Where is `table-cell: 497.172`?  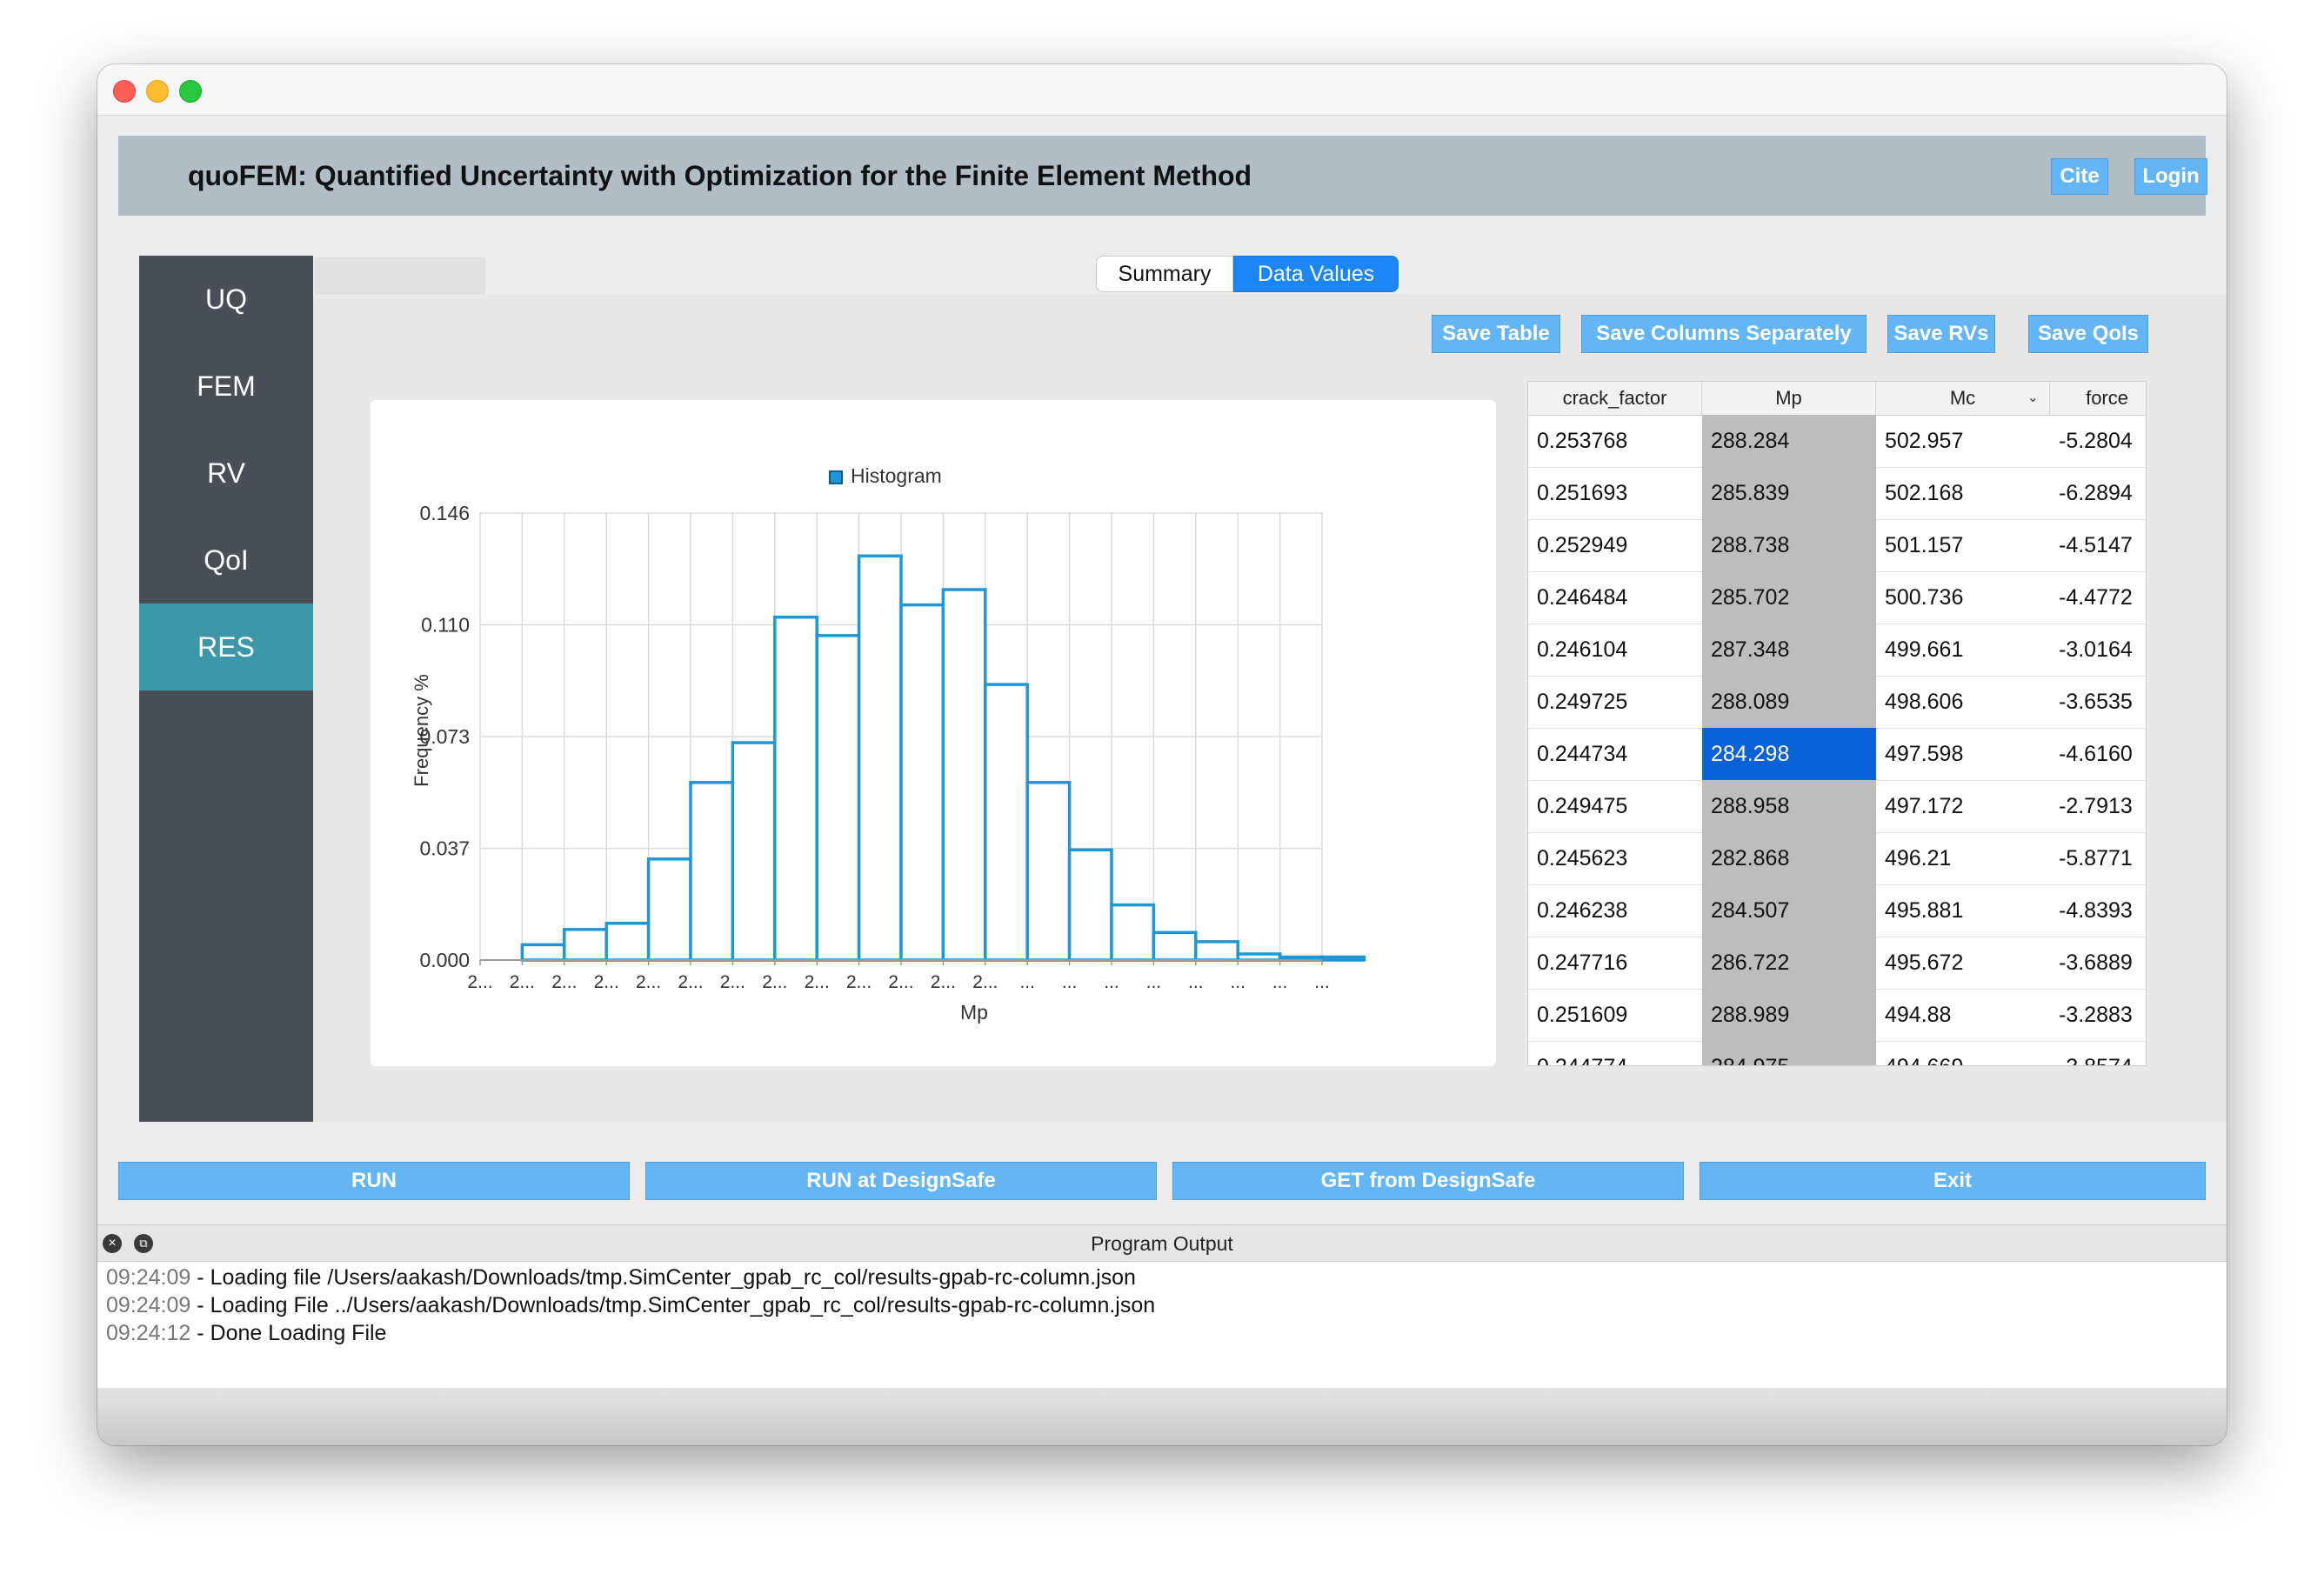
table-cell: 497.172 is located at coordinates (1963, 806).